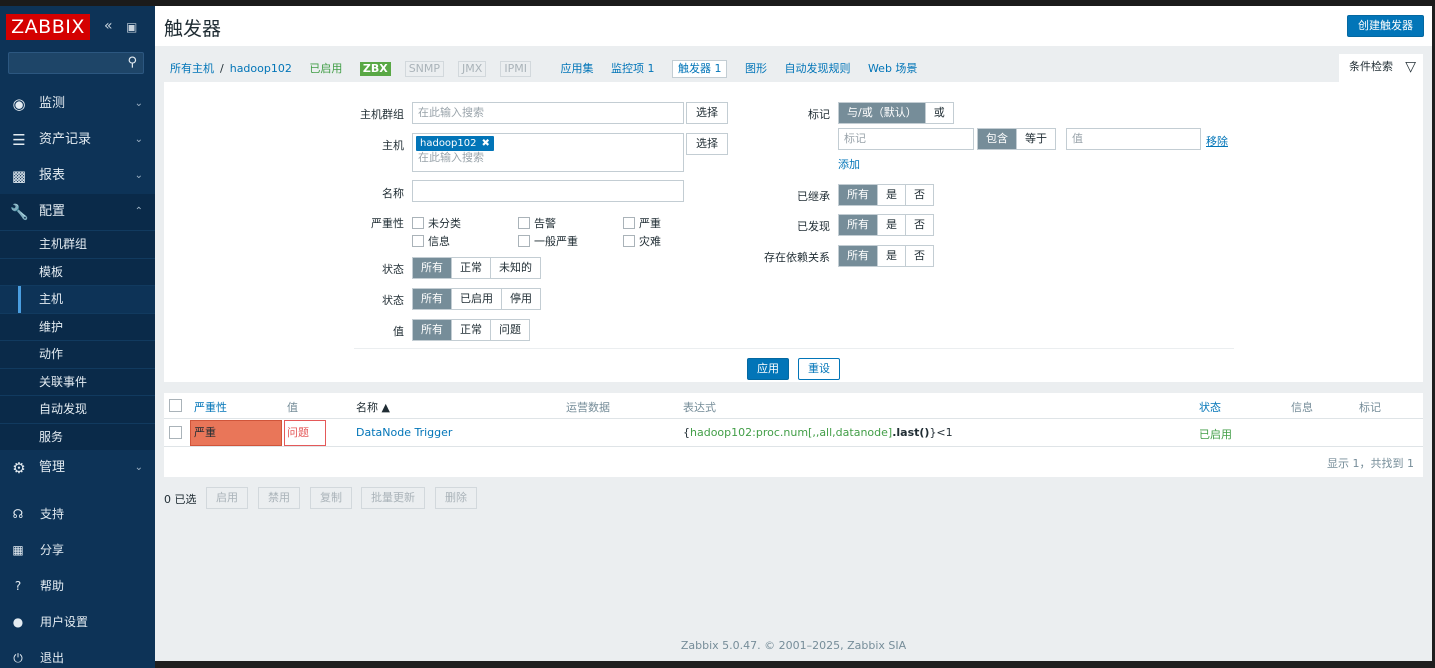 The height and width of the screenshot is (668, 1435). I want to click on trigger-status-link: 已启用, so click(1215, 434).